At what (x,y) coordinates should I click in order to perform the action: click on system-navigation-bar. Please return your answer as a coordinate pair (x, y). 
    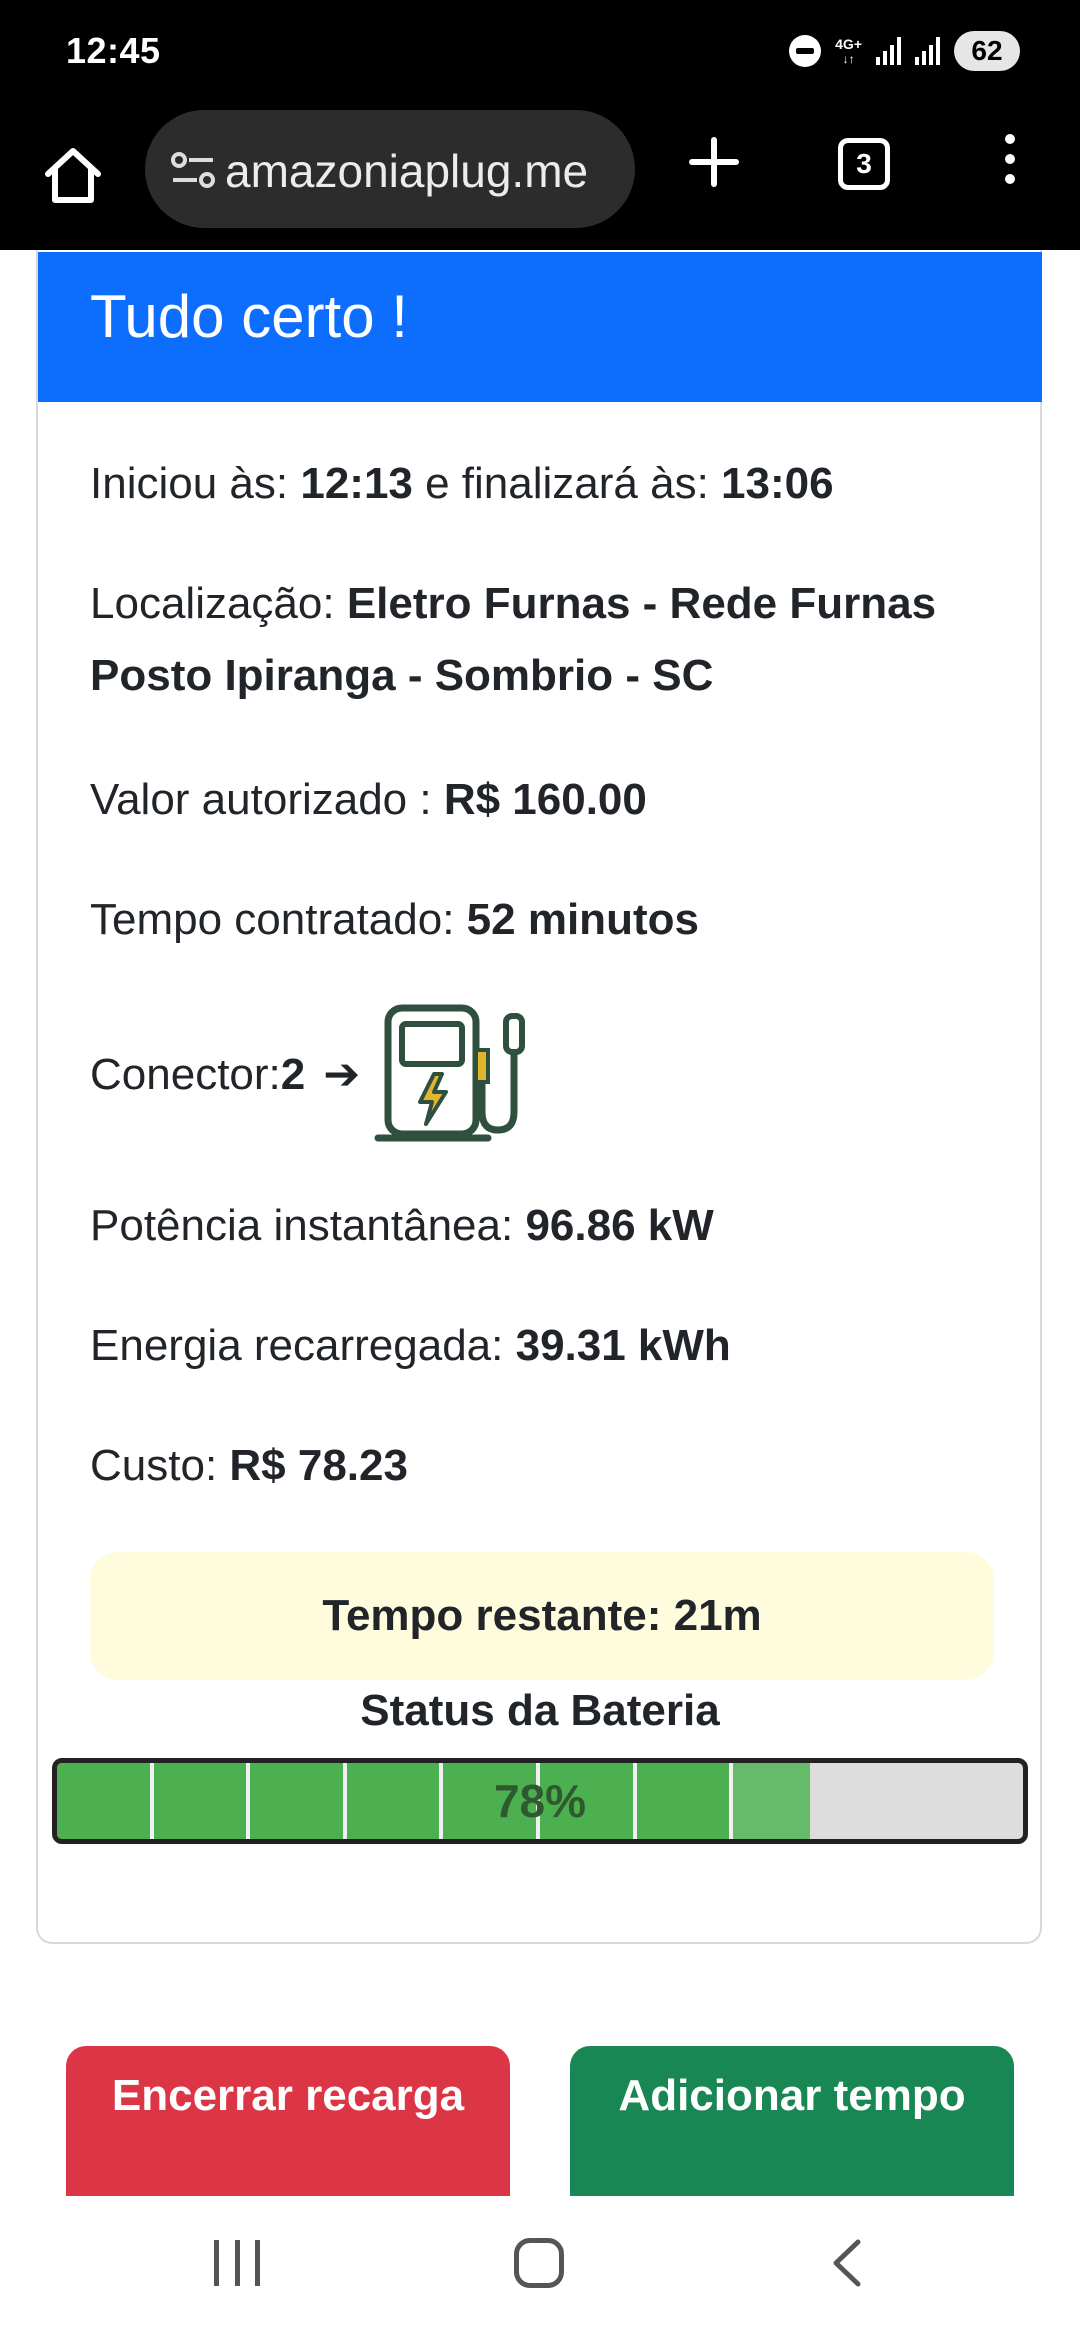
    Looking at the image, I should click on (540, 2268).